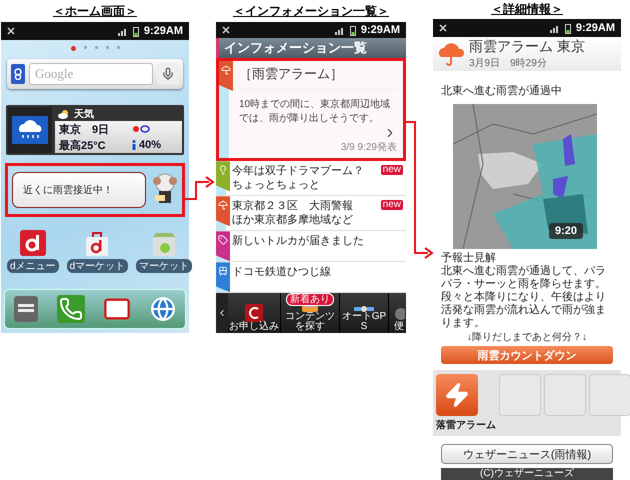  I want to click on c-logo-icon, so click(254, 313).